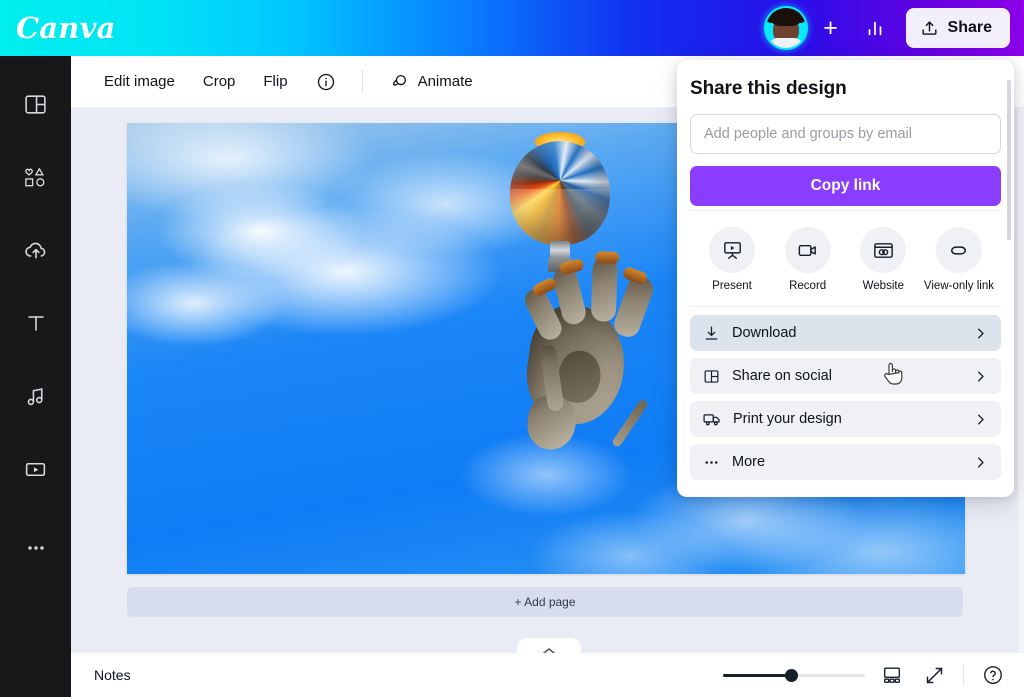 This screenshot has width=1024, height=697. I want to click on shapes-icon, so click(35, 176).